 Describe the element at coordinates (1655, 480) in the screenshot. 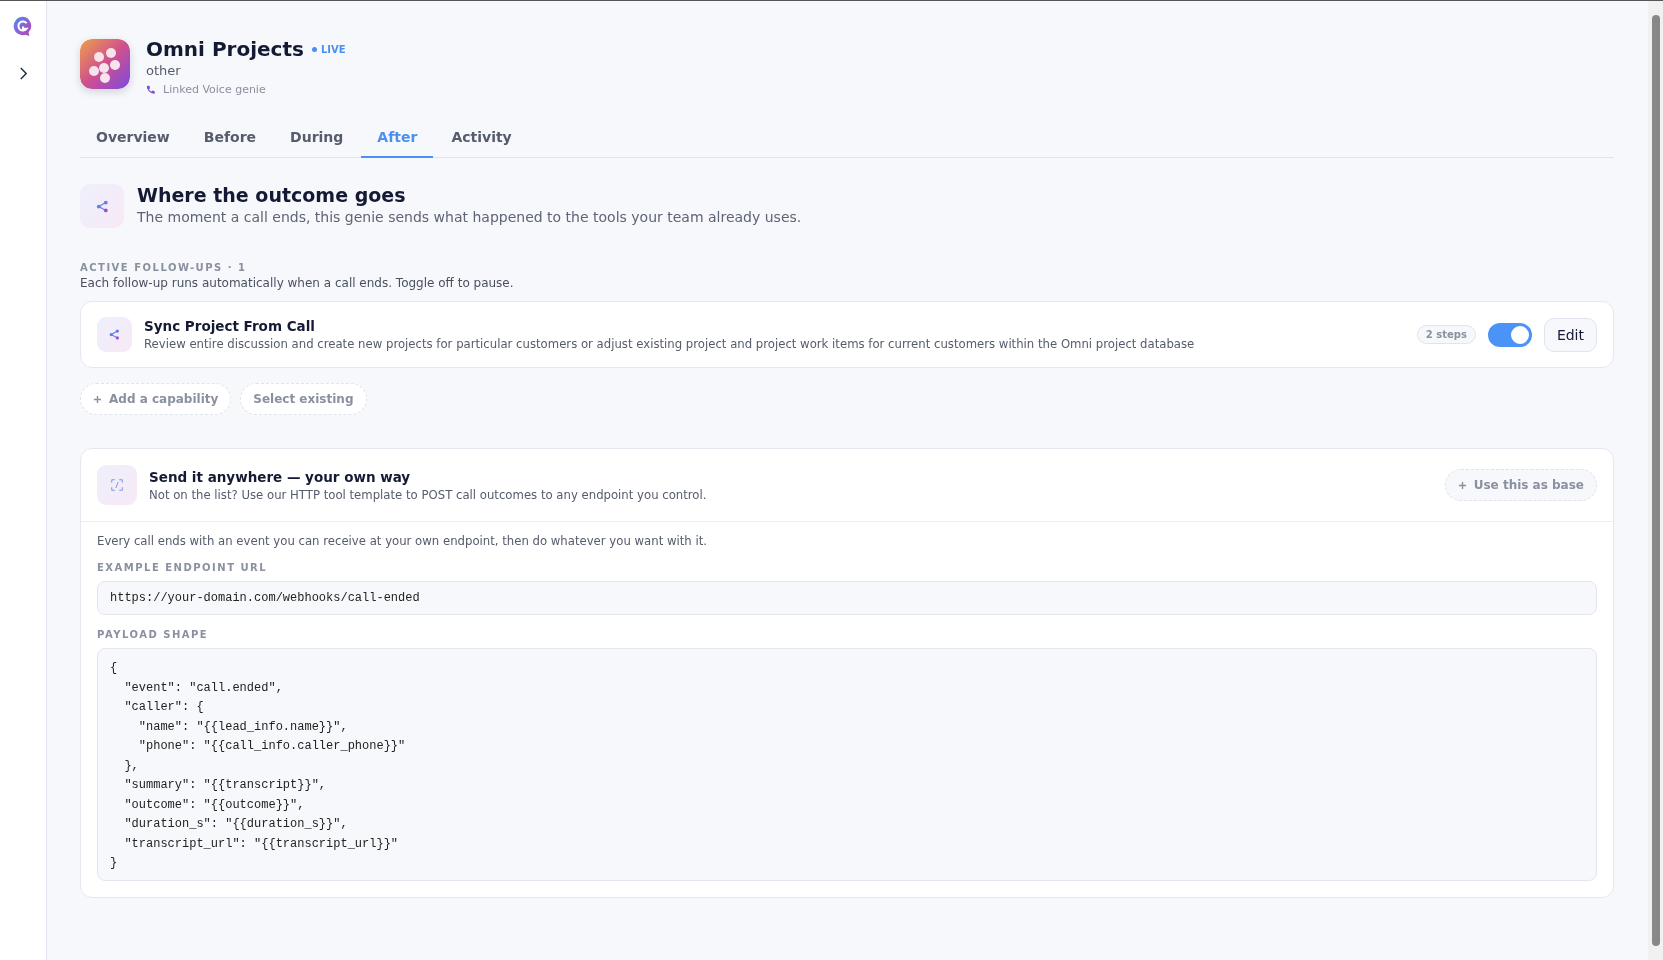

I see `scrollbar` at that location.